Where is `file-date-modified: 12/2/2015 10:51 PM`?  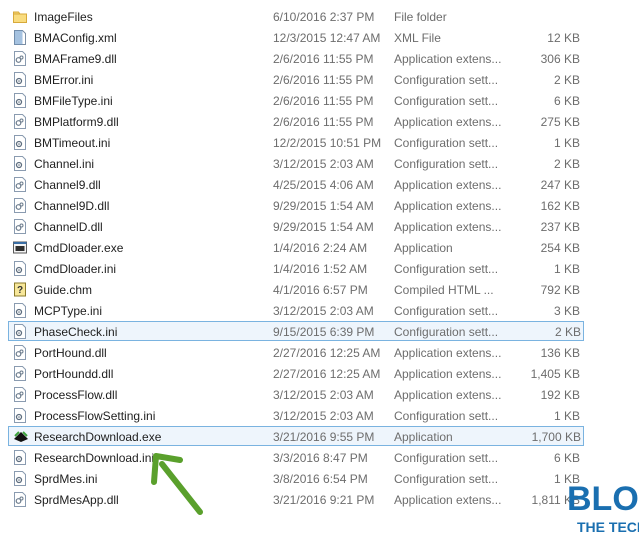
file-date-modified: 12/2/2015 10:51 PM is located at coordinates (327, 143).